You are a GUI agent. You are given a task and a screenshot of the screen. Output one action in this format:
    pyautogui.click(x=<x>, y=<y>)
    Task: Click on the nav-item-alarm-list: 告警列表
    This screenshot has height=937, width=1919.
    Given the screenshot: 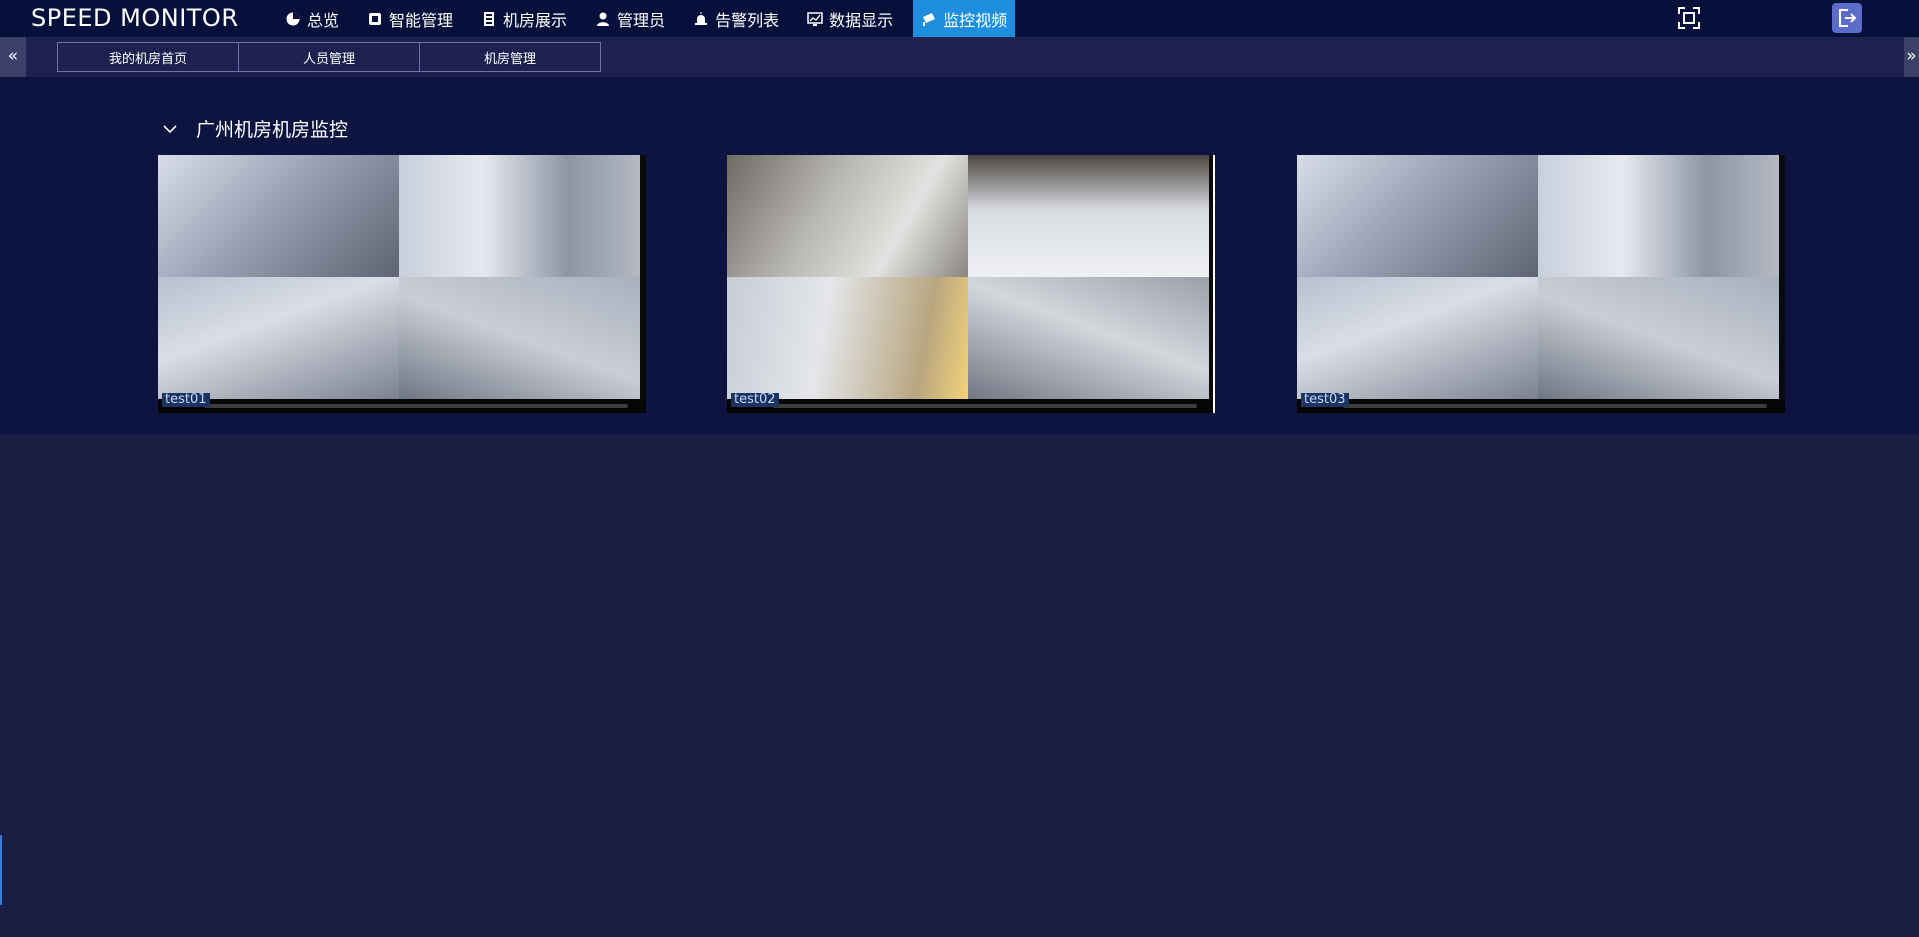 What is the action you would take?
    pyautogui.click(x=736, y=18)
    